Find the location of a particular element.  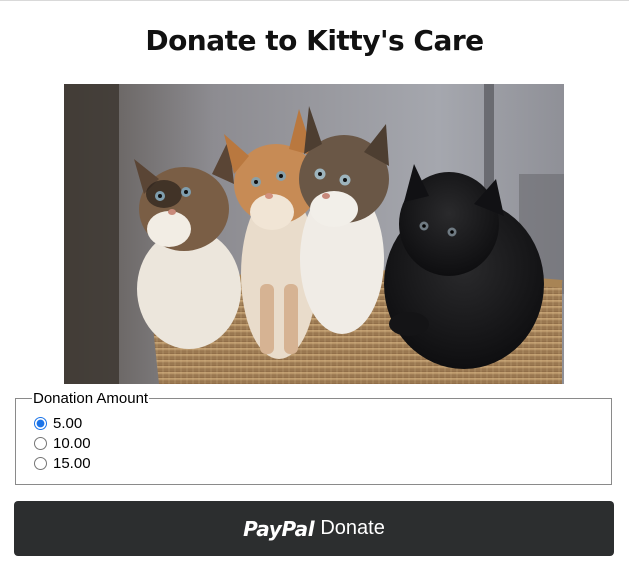

donation-amount-legend: Donation Amount is located at coordinates (91, 398).